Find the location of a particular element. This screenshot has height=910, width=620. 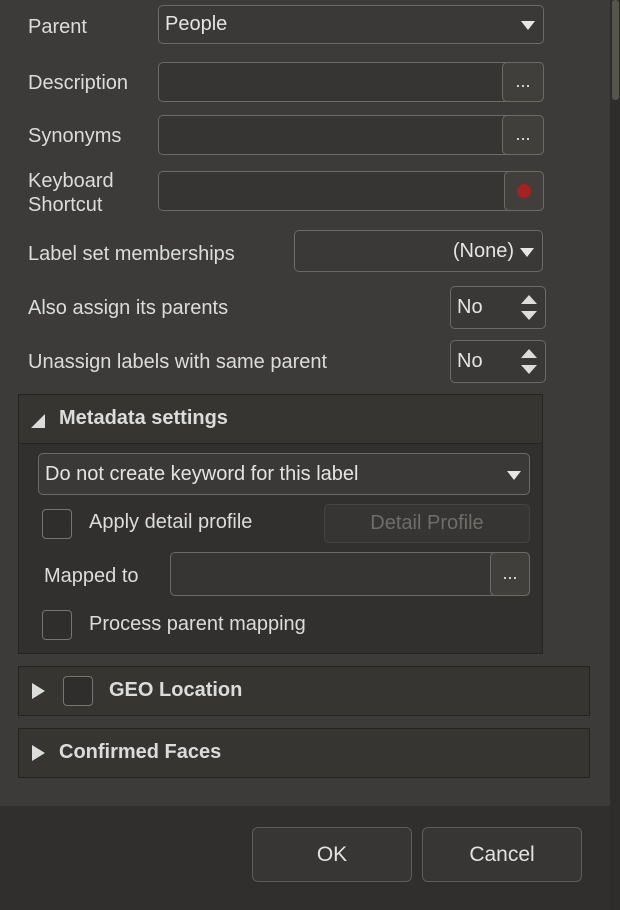

keyword-option-value: Do not create keyword for this label is located at coordinates (202, 474).